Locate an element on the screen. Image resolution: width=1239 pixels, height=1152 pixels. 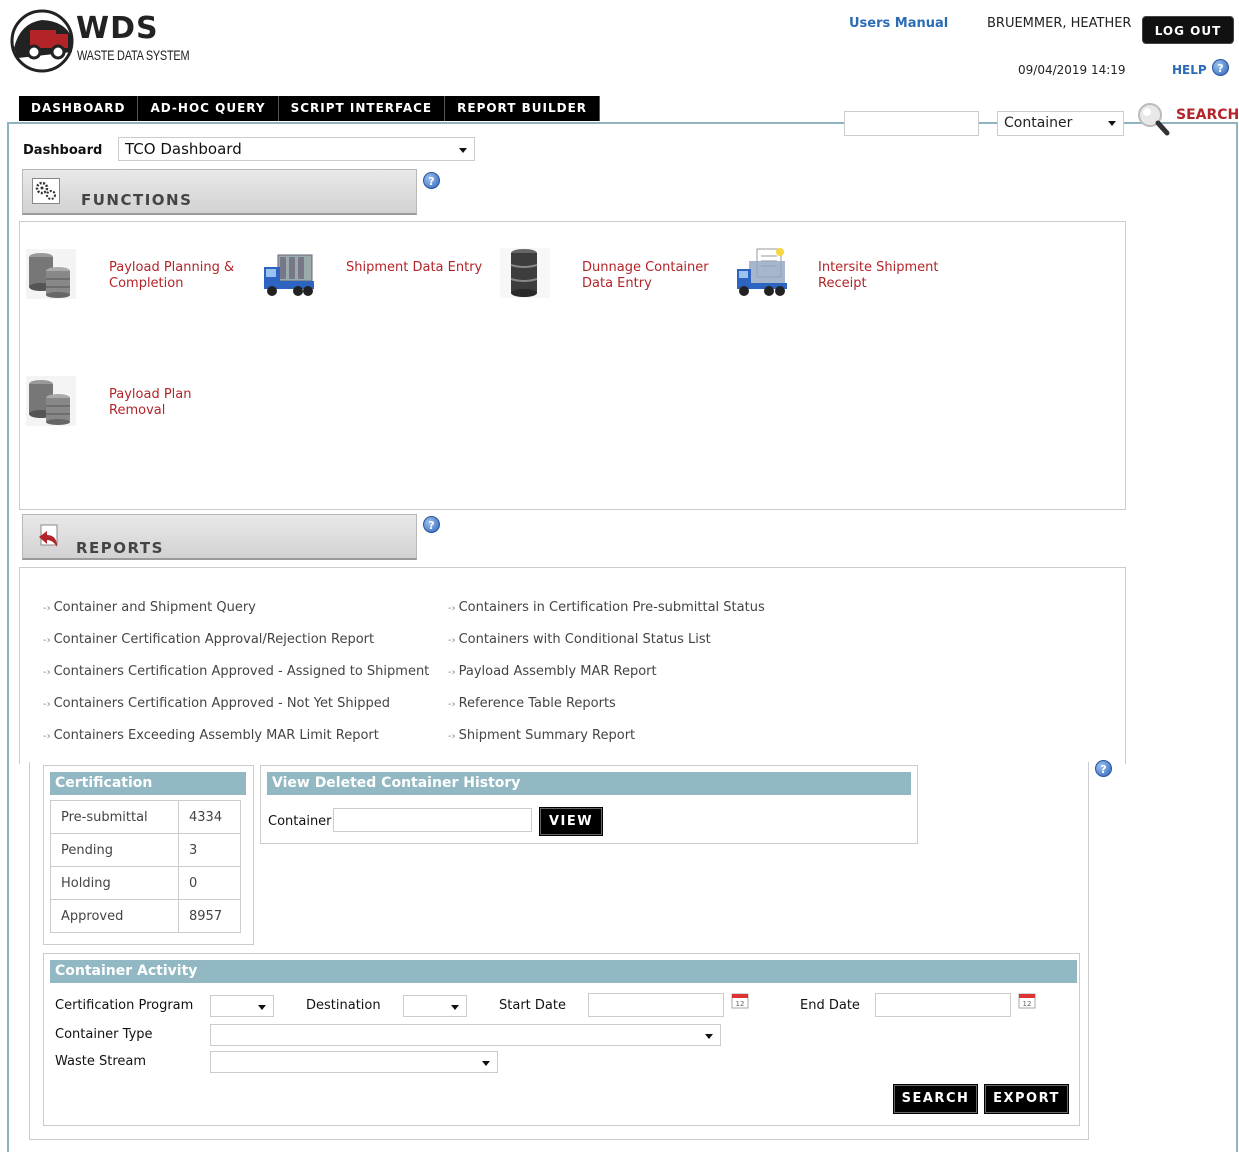
report-link: -› Container and Shipment Query is located at coordinates (149, 607).